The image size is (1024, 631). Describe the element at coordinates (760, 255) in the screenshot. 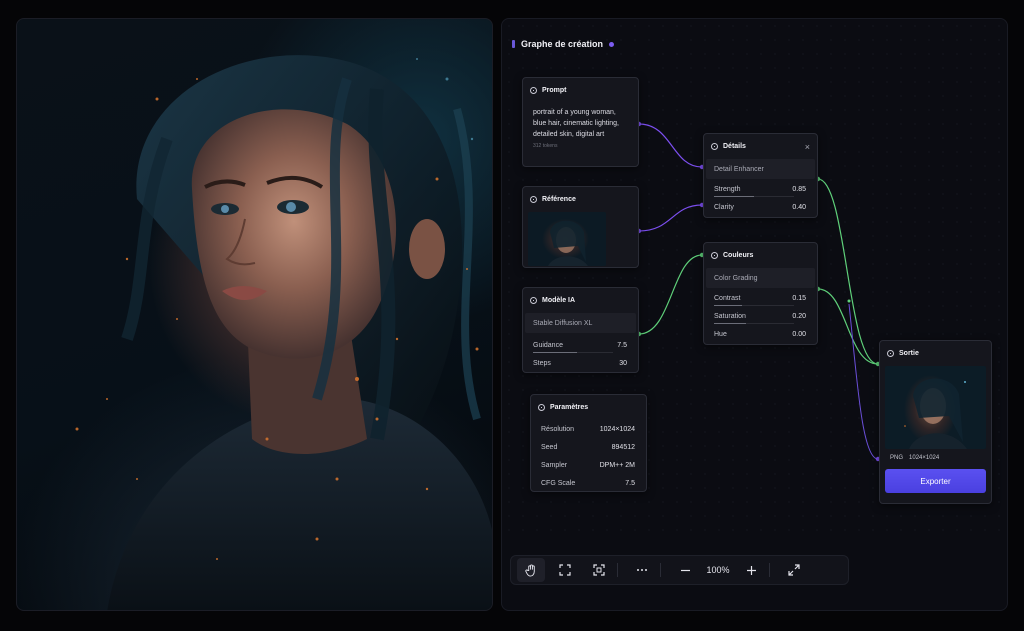

I see `colors-node-header: Couleurs` at that location.